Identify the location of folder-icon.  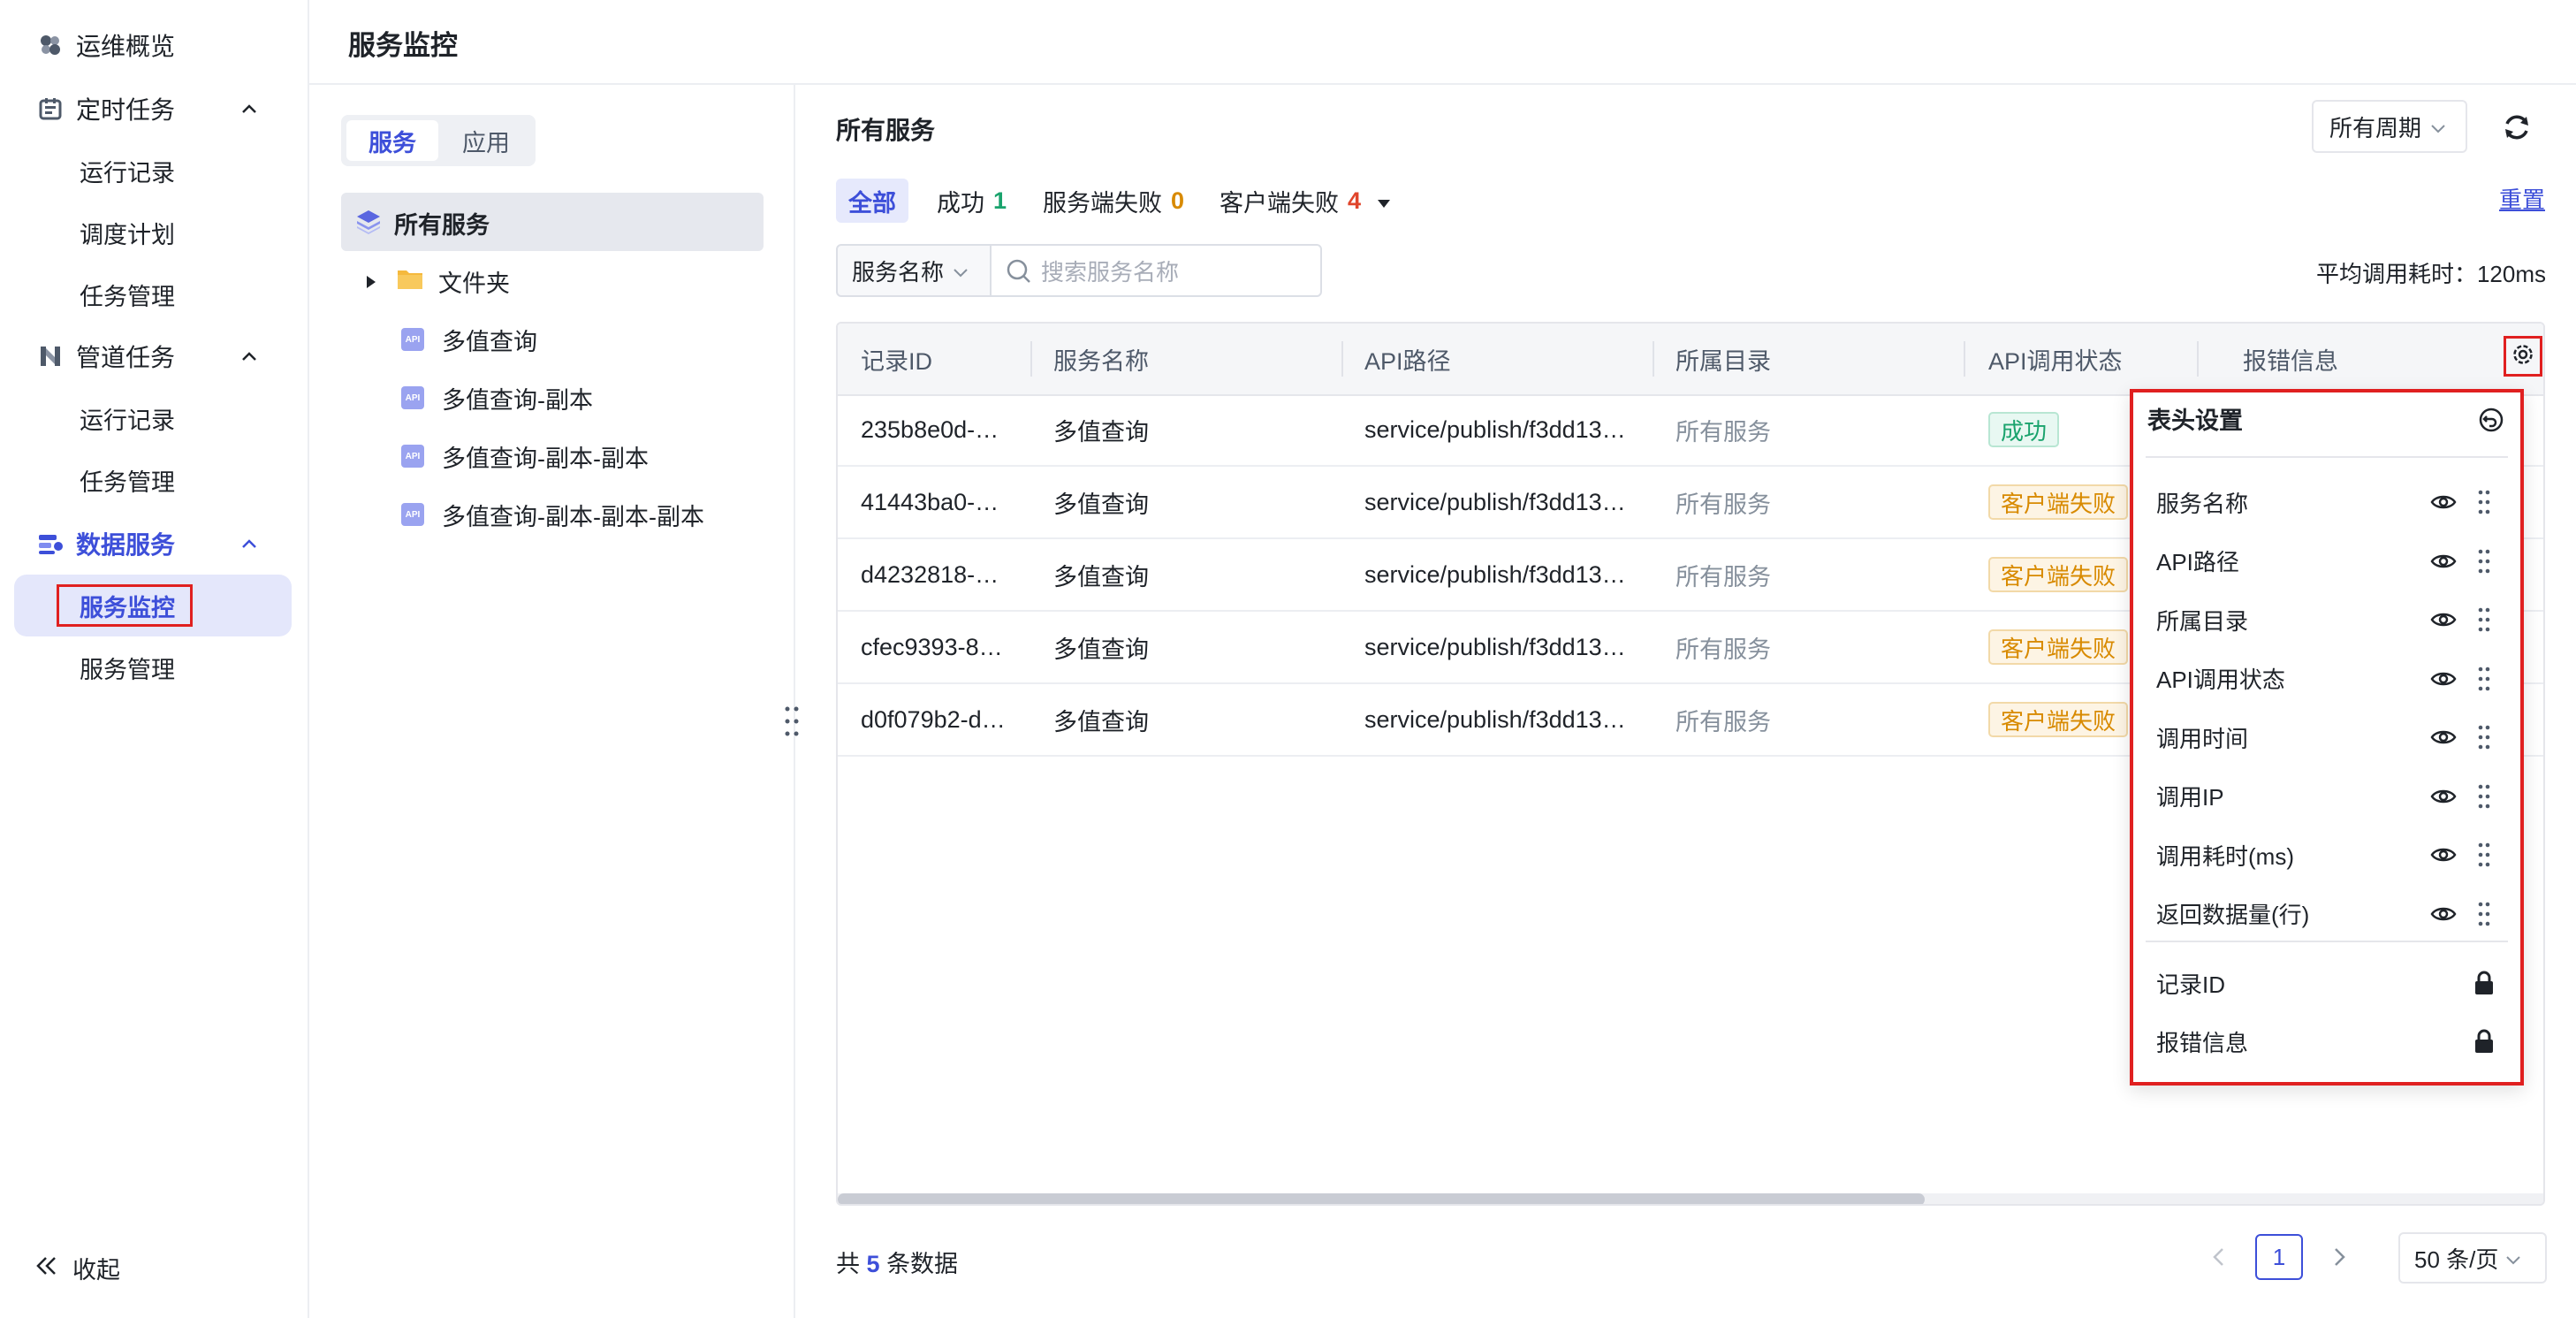
(410, 281).